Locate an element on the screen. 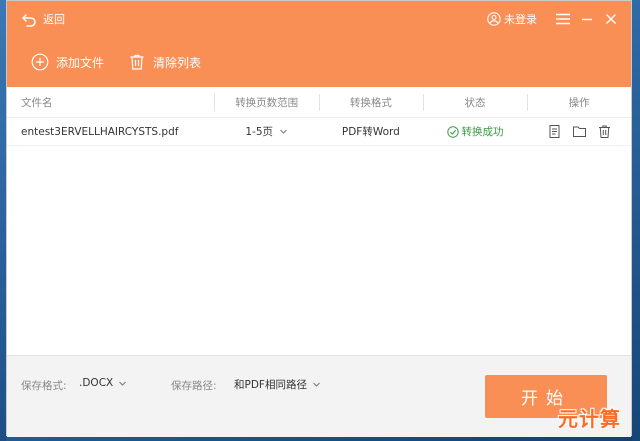  page-range-dropdown: 1-5页 is located at coordinates (266, 131).